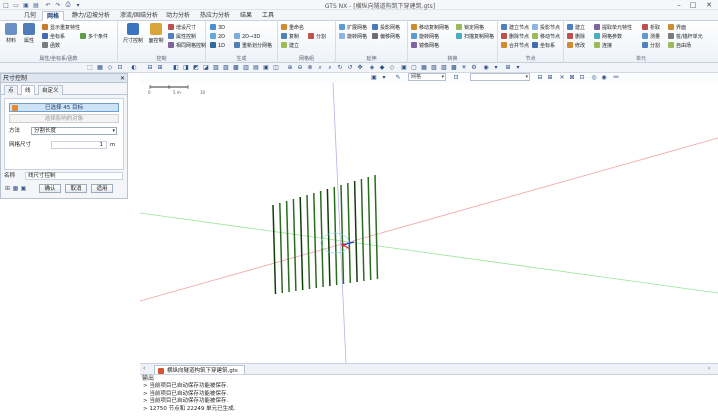  Describe the element at coordinates (16, 5) in the screenshot. I see `open-file-icon: ▭` at that location.